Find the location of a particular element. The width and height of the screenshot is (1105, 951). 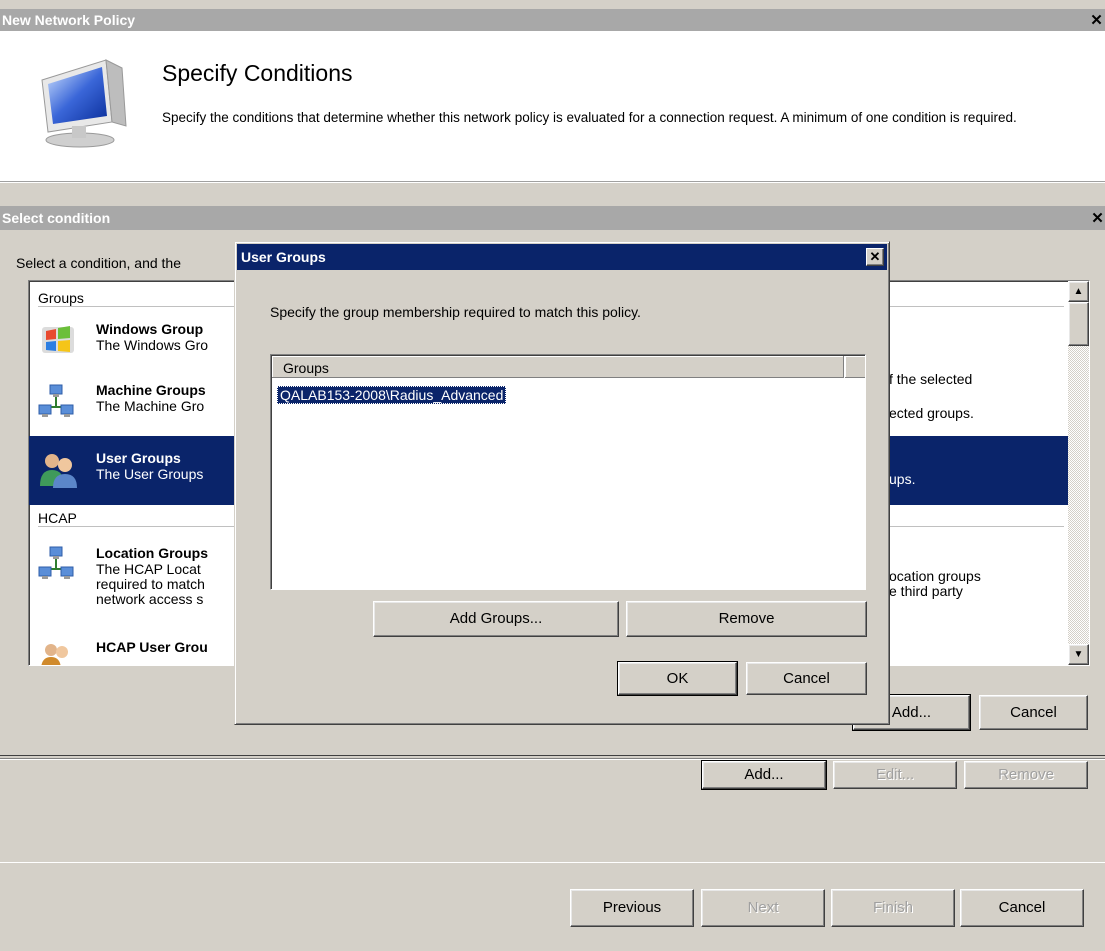

finish-button: Finish is located at coordinates (893, 908).